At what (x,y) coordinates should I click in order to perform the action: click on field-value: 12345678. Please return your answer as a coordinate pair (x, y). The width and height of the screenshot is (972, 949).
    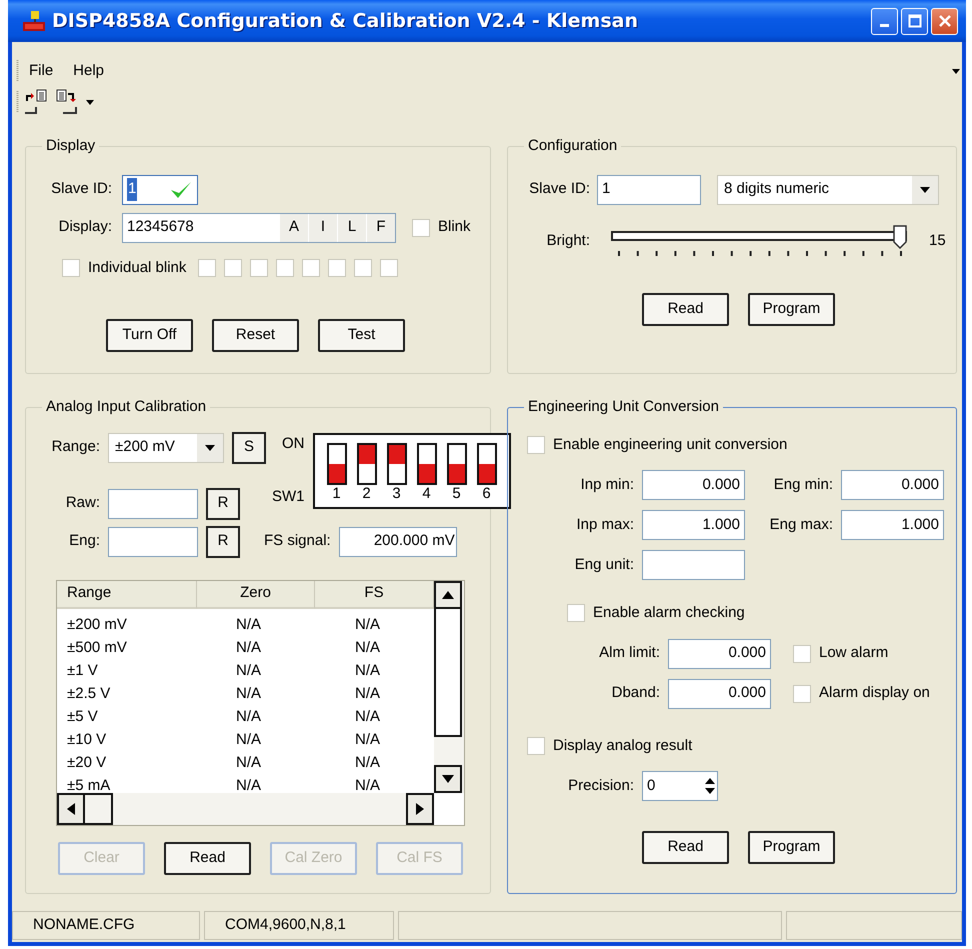
    Looking at the image, I should click on (161, 227).